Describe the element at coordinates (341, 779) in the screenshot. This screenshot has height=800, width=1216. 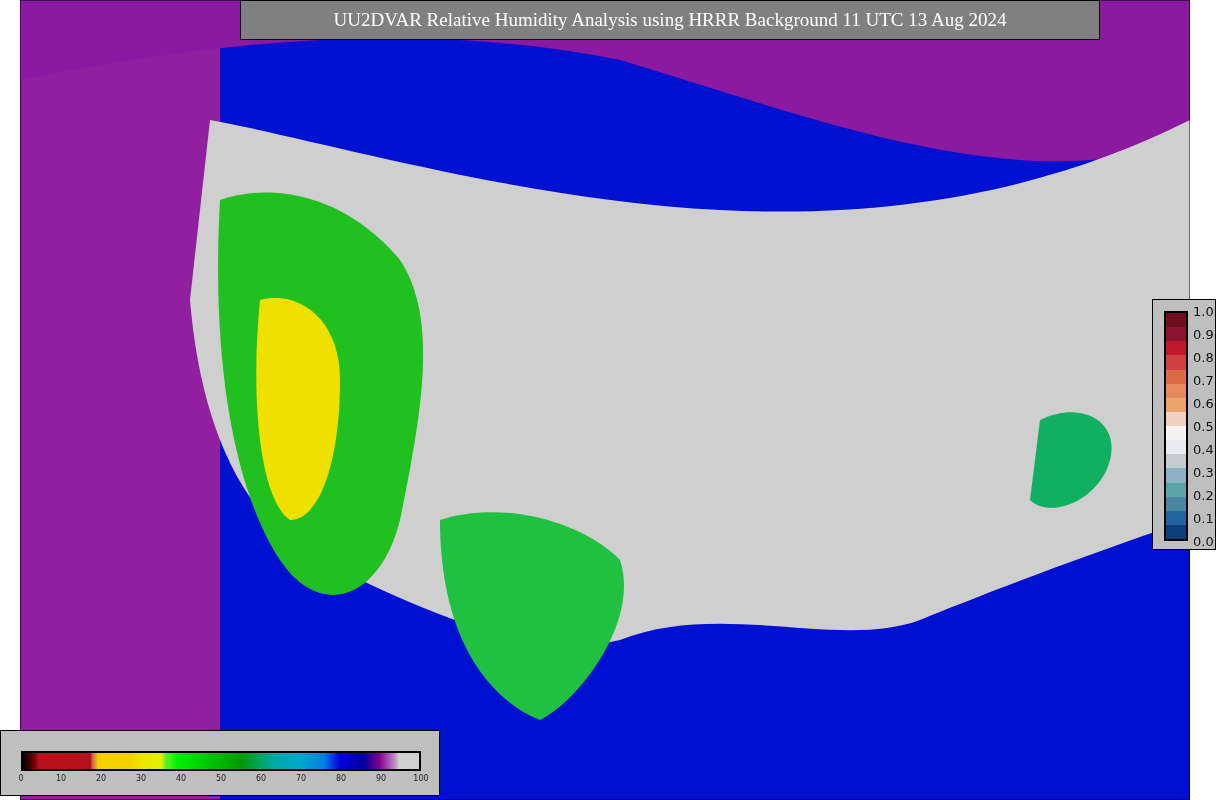
I see `colorbar-tick-label: 80` at that location.